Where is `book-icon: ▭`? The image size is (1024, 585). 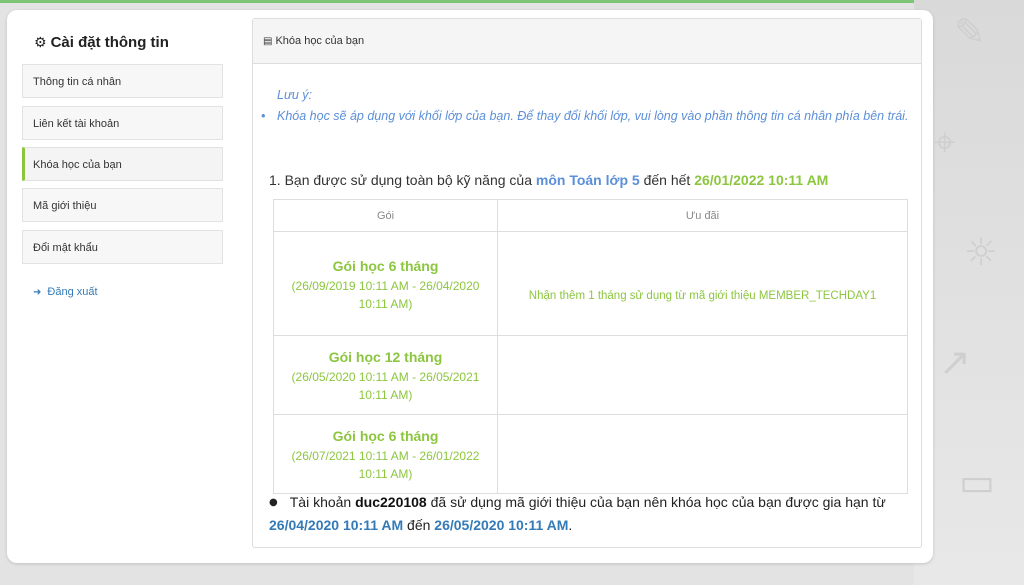 book-icon: ▭ is located at coordinates (977, 482).